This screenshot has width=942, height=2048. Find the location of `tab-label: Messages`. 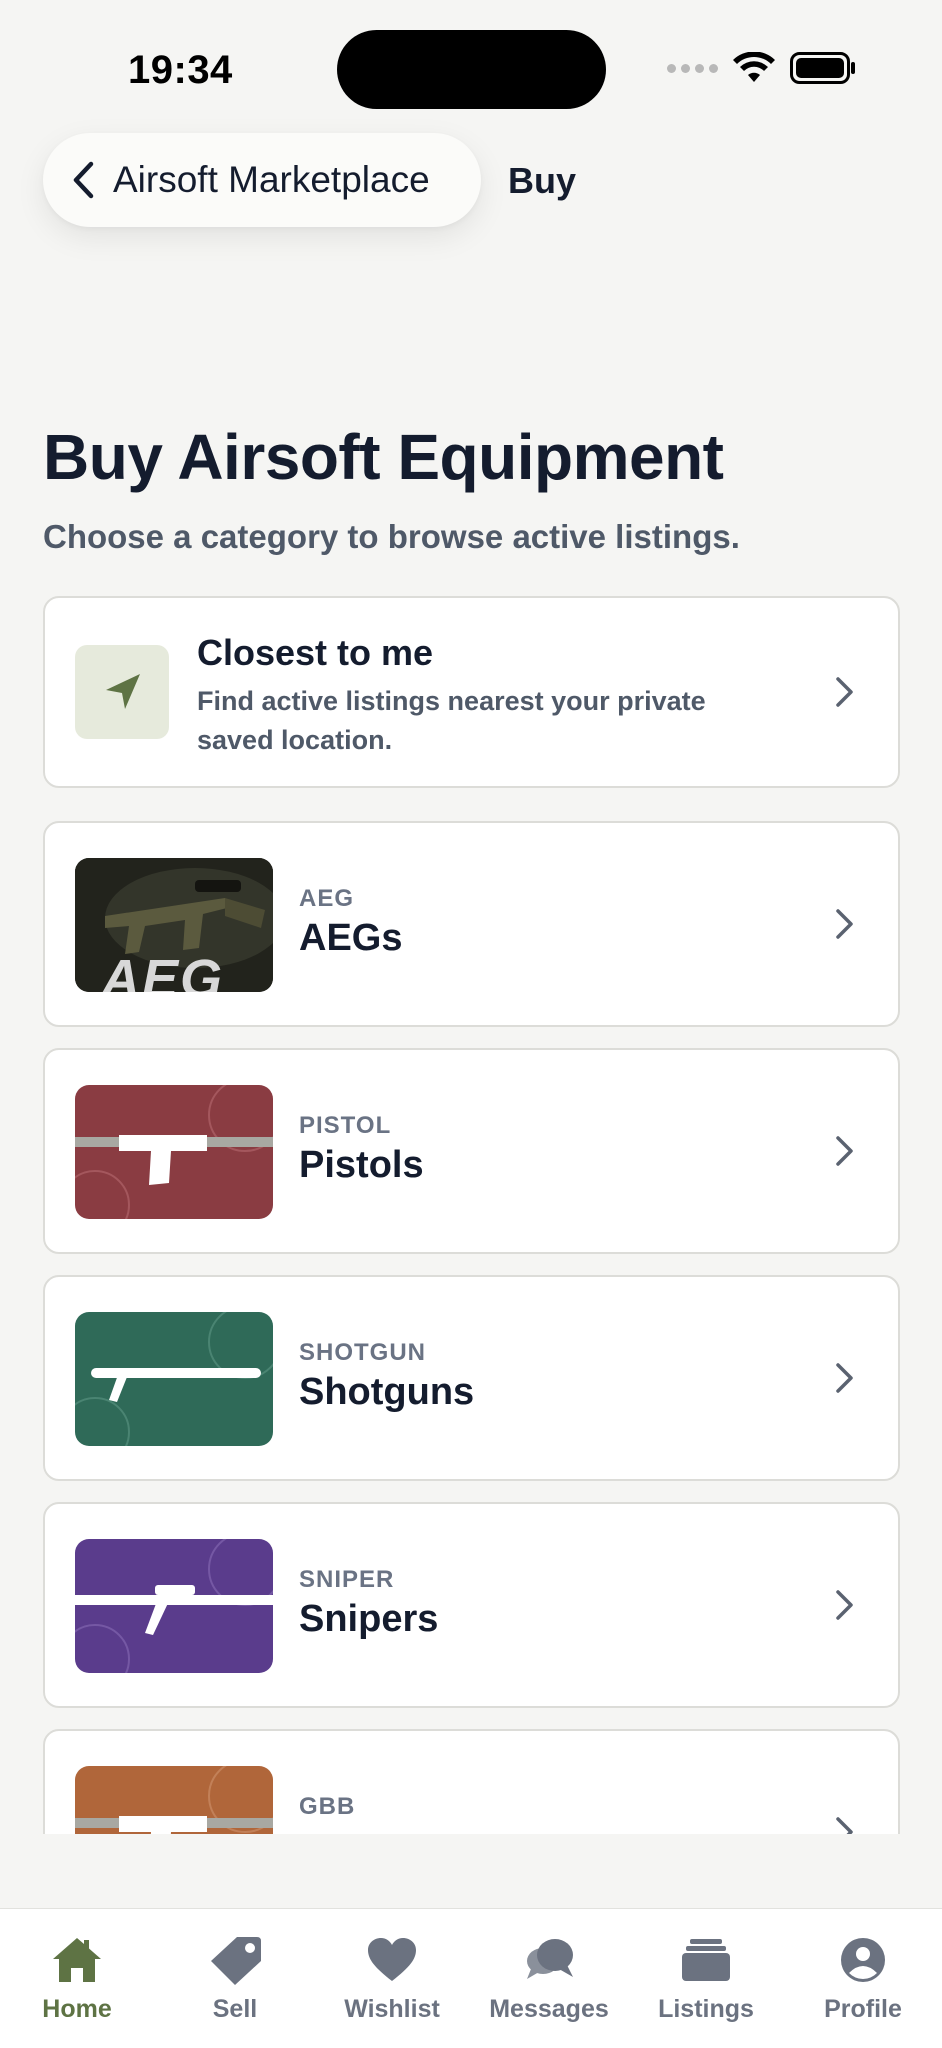

tab-label: Messages is located at coordinates (549, 2009).